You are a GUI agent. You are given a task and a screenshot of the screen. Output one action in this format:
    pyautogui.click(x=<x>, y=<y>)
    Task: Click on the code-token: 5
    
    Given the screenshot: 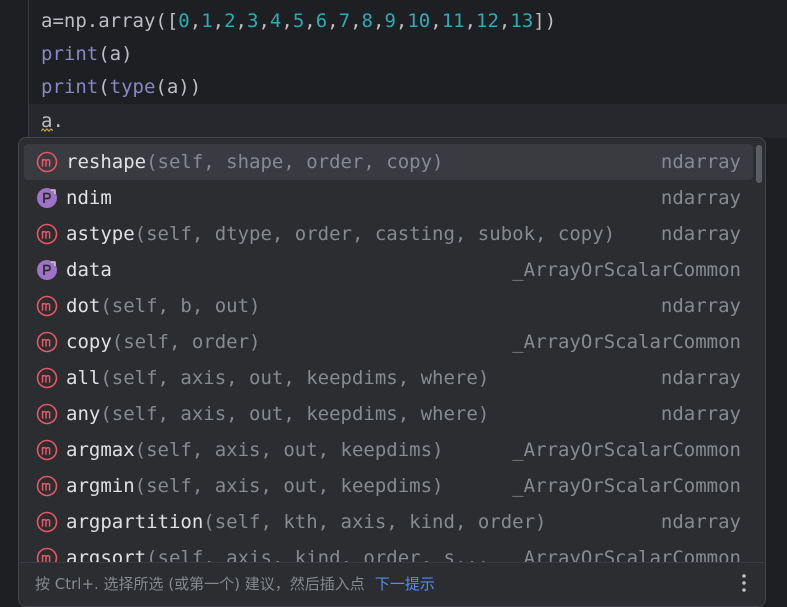 What is the action you would take?
    pyautogui.click(x=298, y=21)
    